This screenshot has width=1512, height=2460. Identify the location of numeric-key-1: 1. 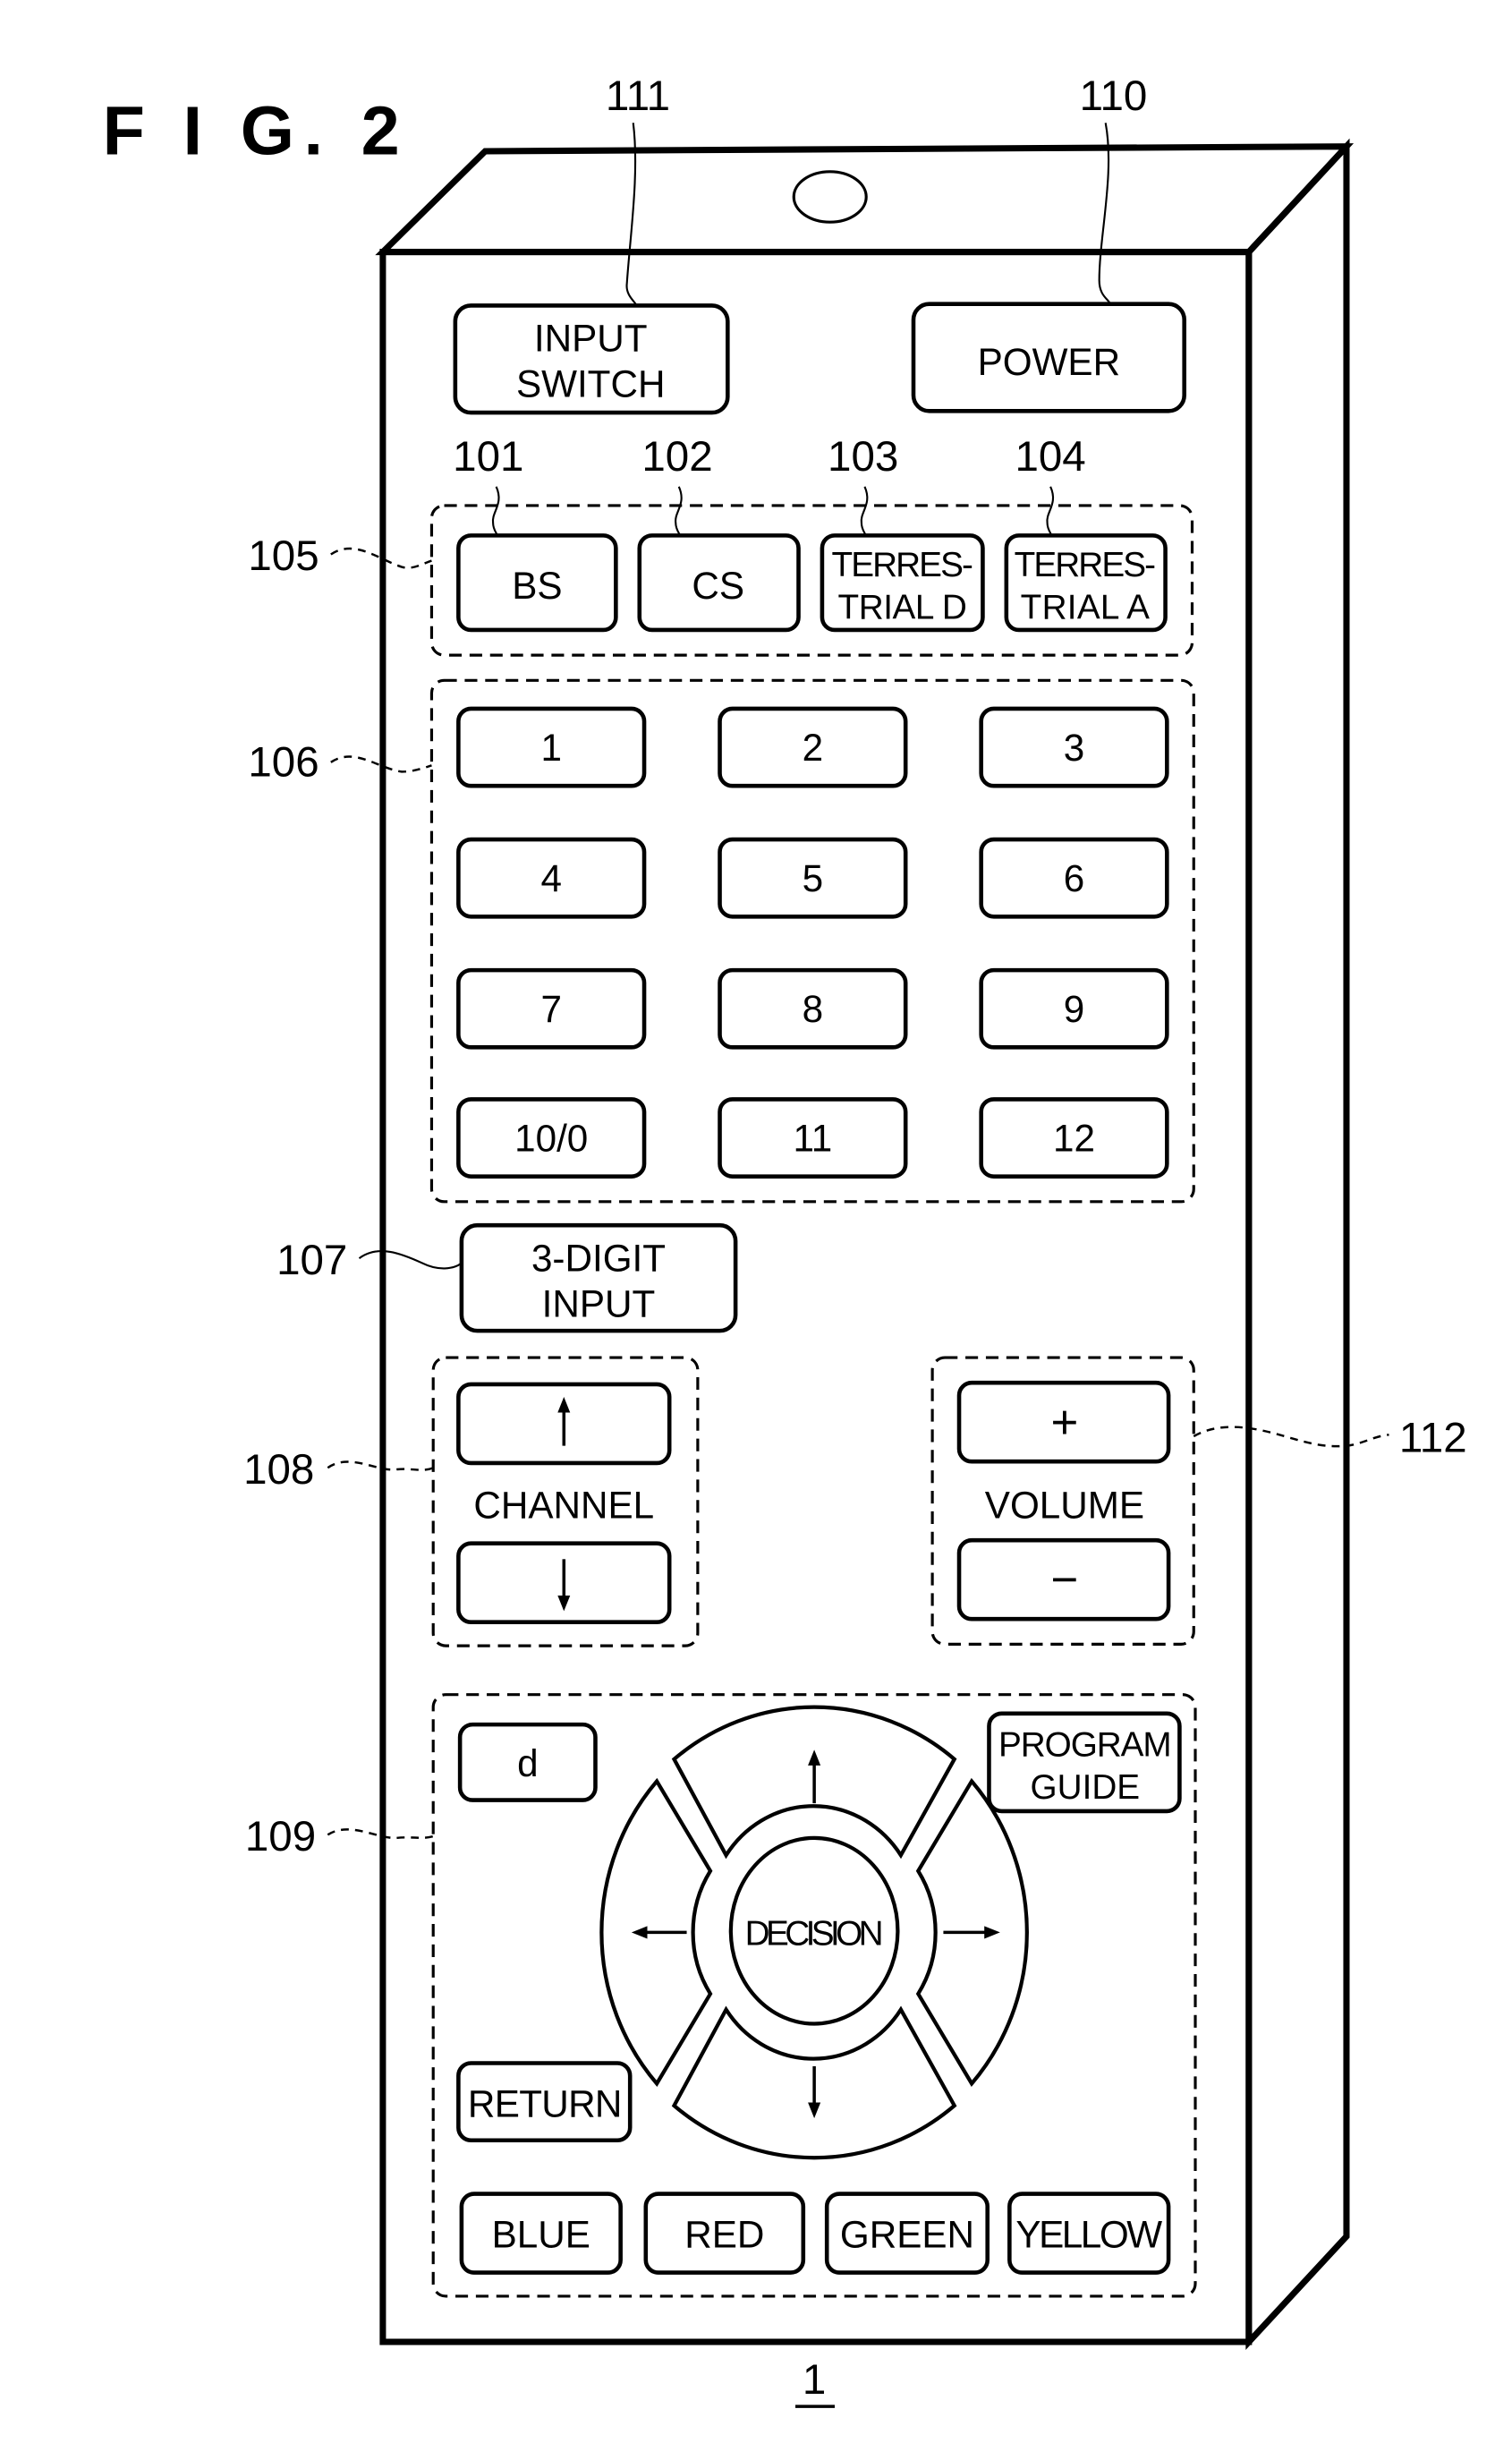
(551, 747).